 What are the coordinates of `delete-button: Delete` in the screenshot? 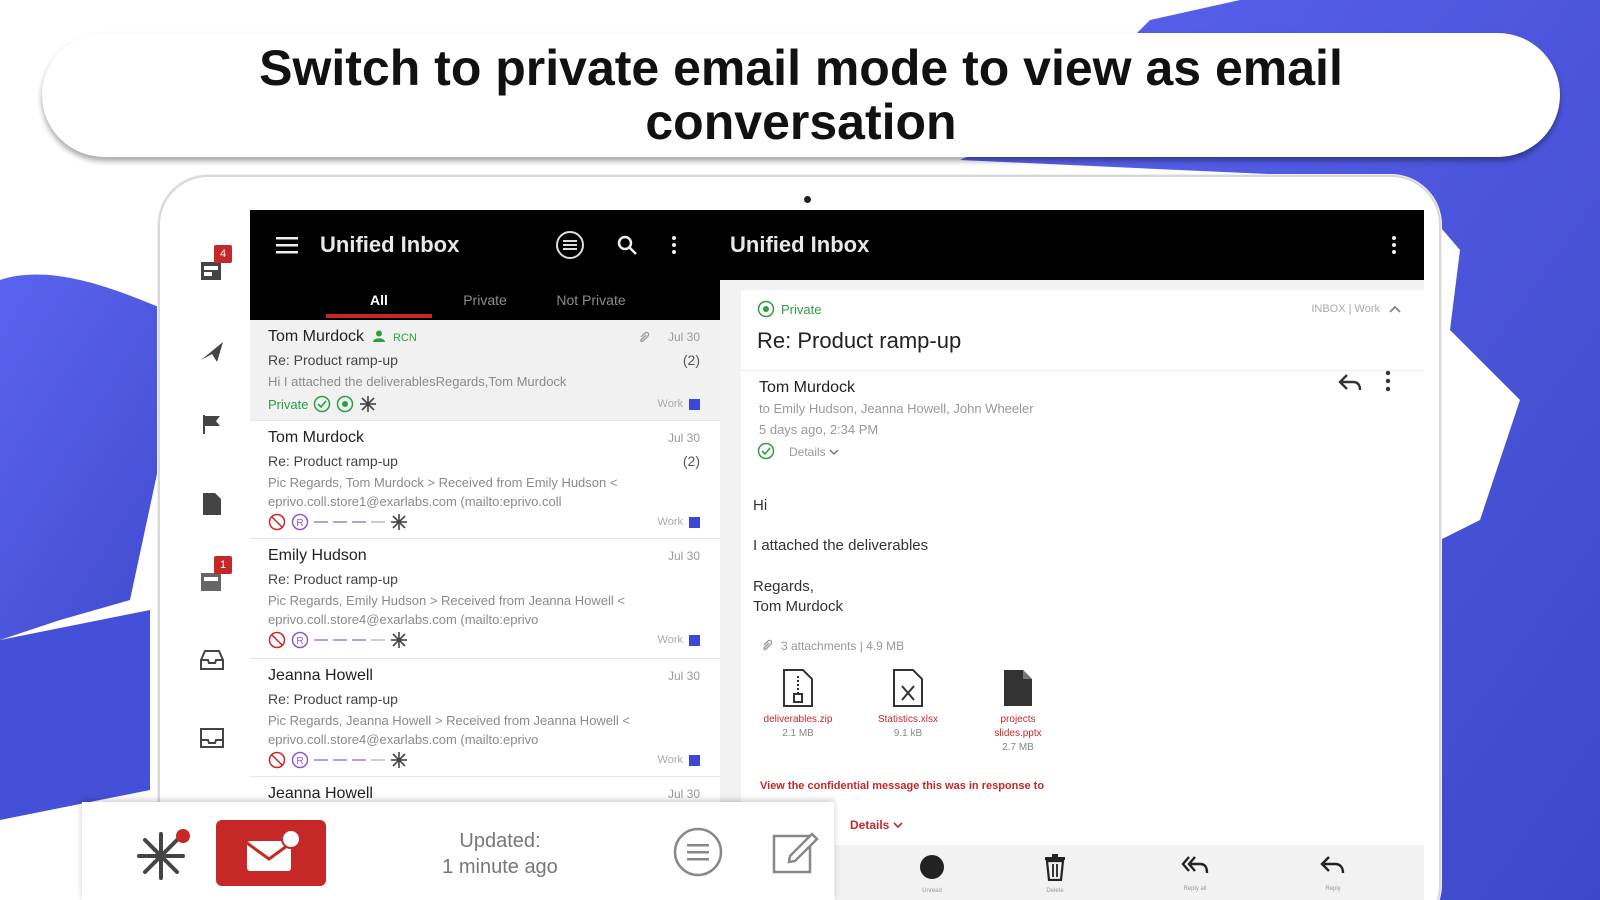 It's located at (1055, 873).